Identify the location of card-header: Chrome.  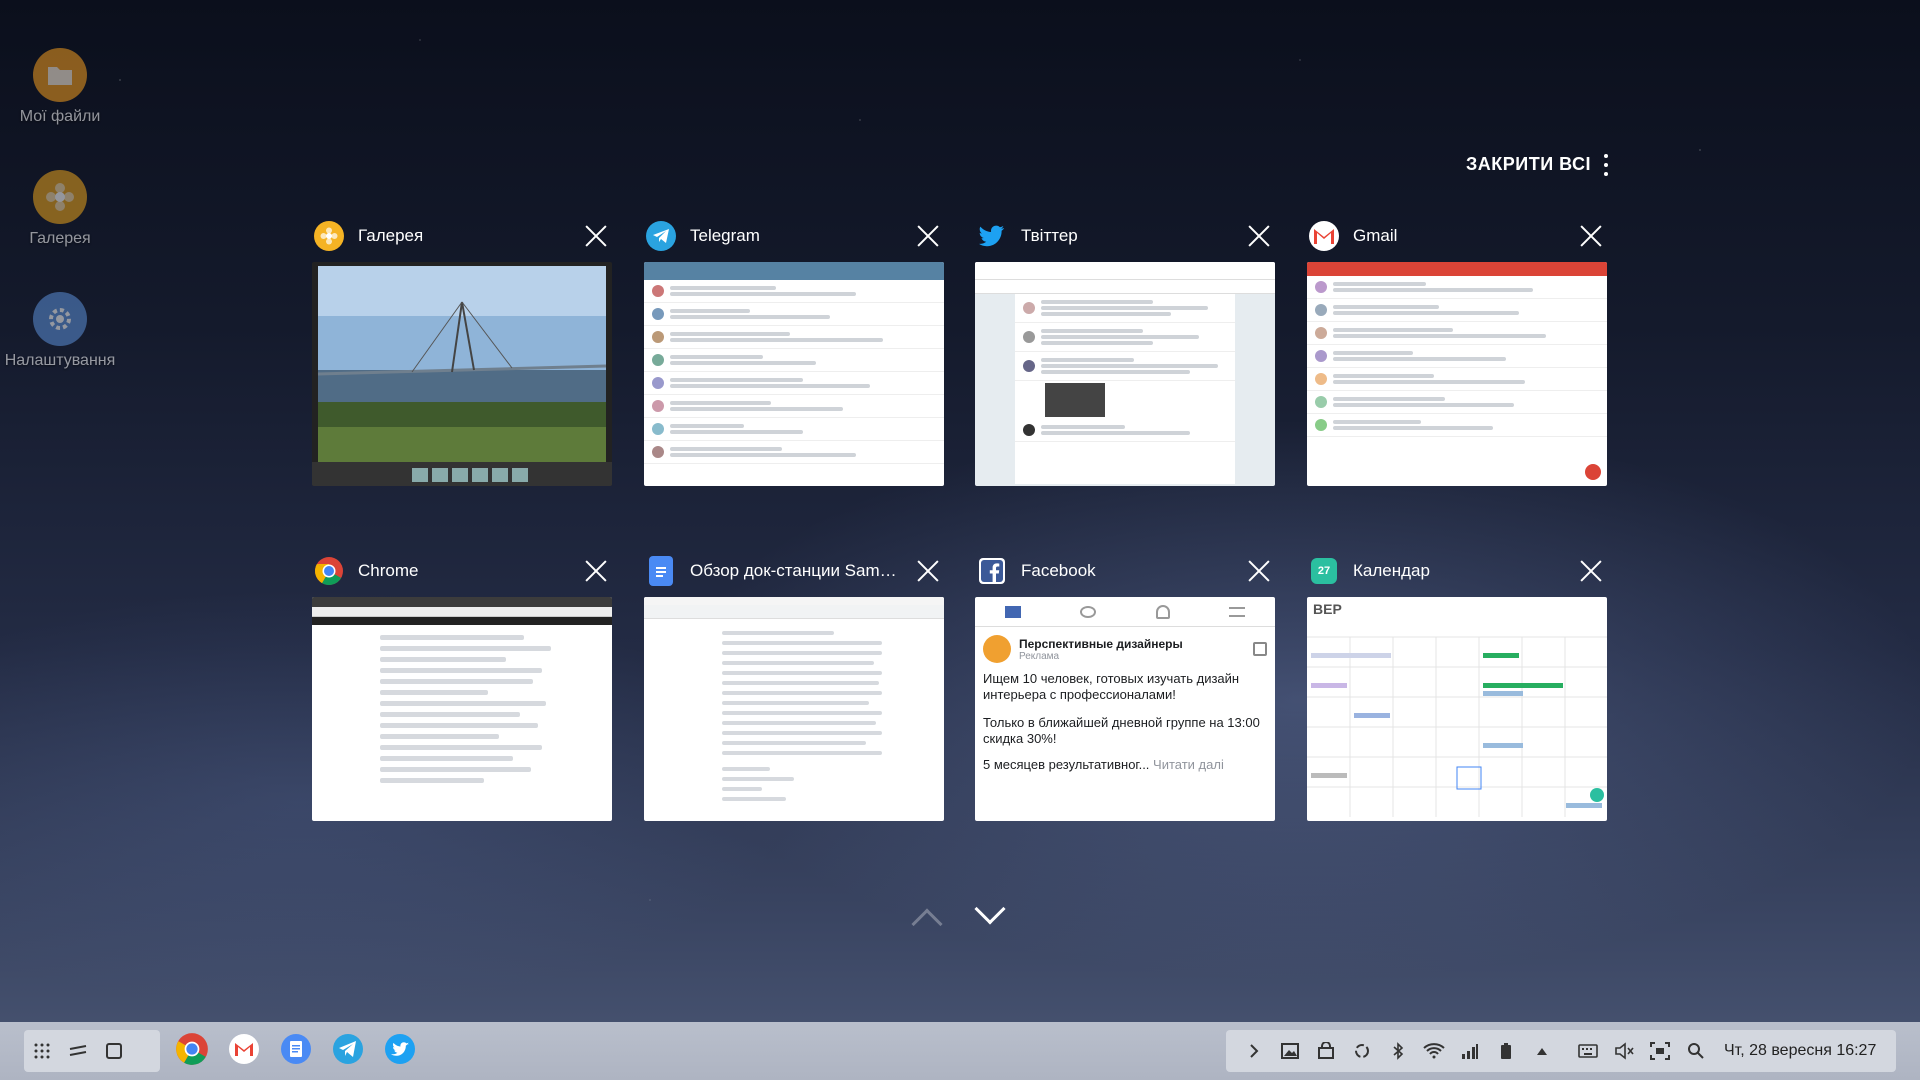
(462, 571).